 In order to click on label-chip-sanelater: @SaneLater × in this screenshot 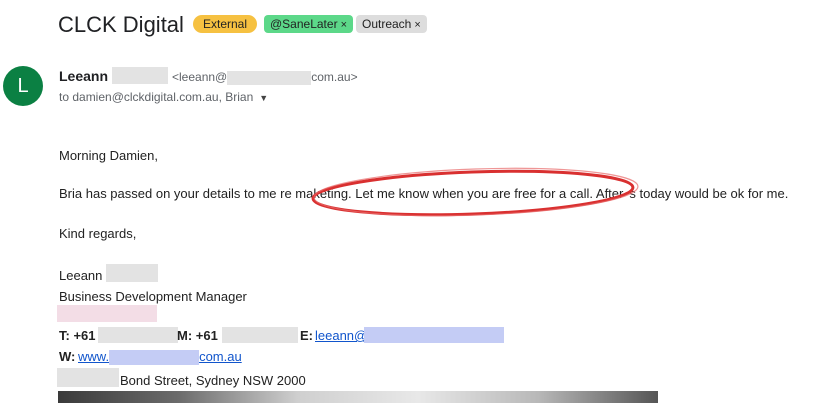, I will do `click(308, 24)`.